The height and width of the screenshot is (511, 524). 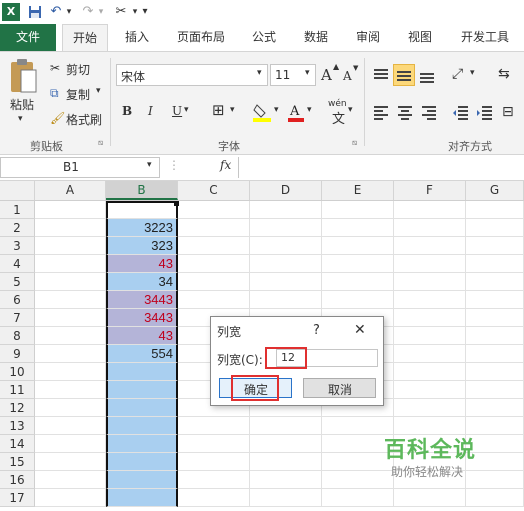 What do you see at coordinates (427, 75) in the screenshot?
I see `align-bottom-icon` at bounding box center [427, 75].